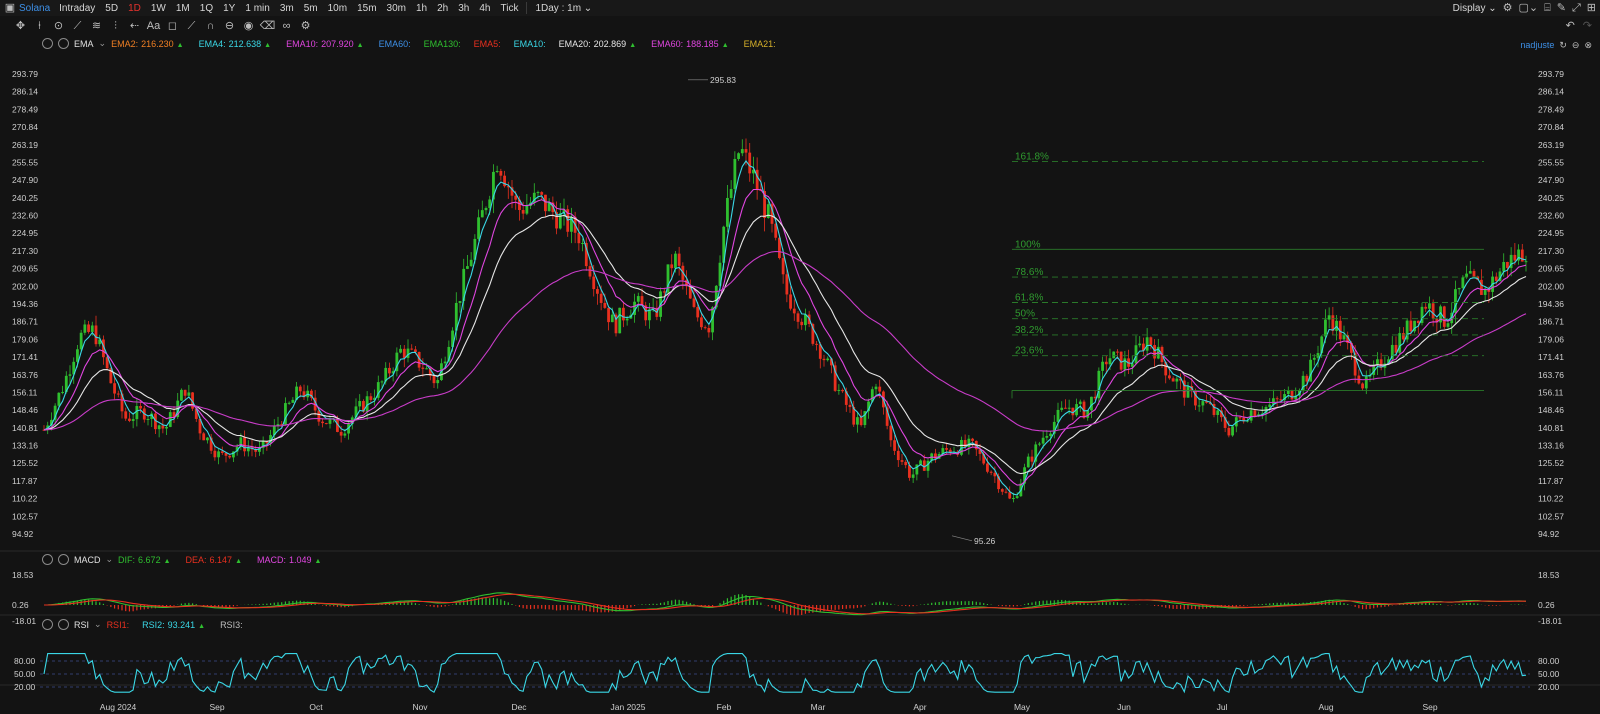 The width and height of the screenshot is (1600, 714). Describe the element at coordinates (327, 44) in the screenshot. I see `legend-item: EMA10: 207.920 ▲` at that location.